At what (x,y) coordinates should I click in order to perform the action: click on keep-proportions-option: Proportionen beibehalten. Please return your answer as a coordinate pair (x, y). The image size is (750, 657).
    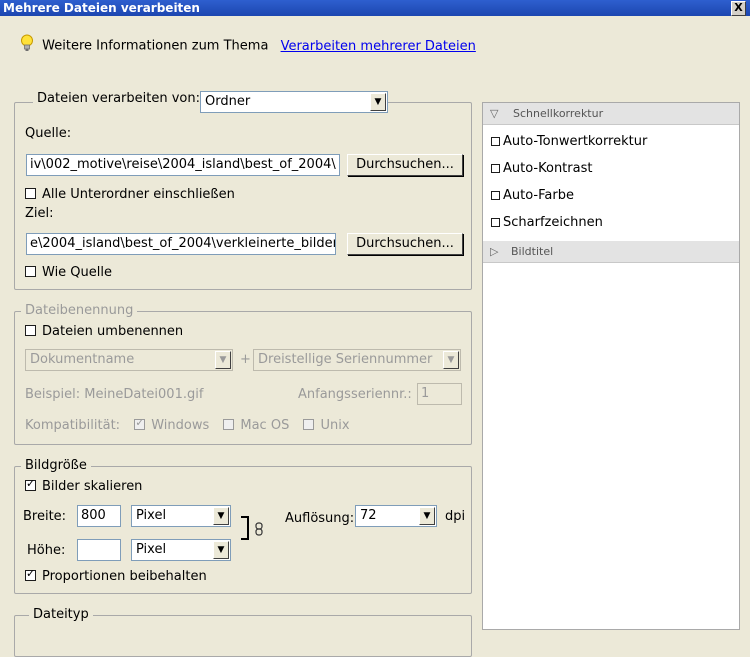
    Looking at the image, I should click on (116, 575).